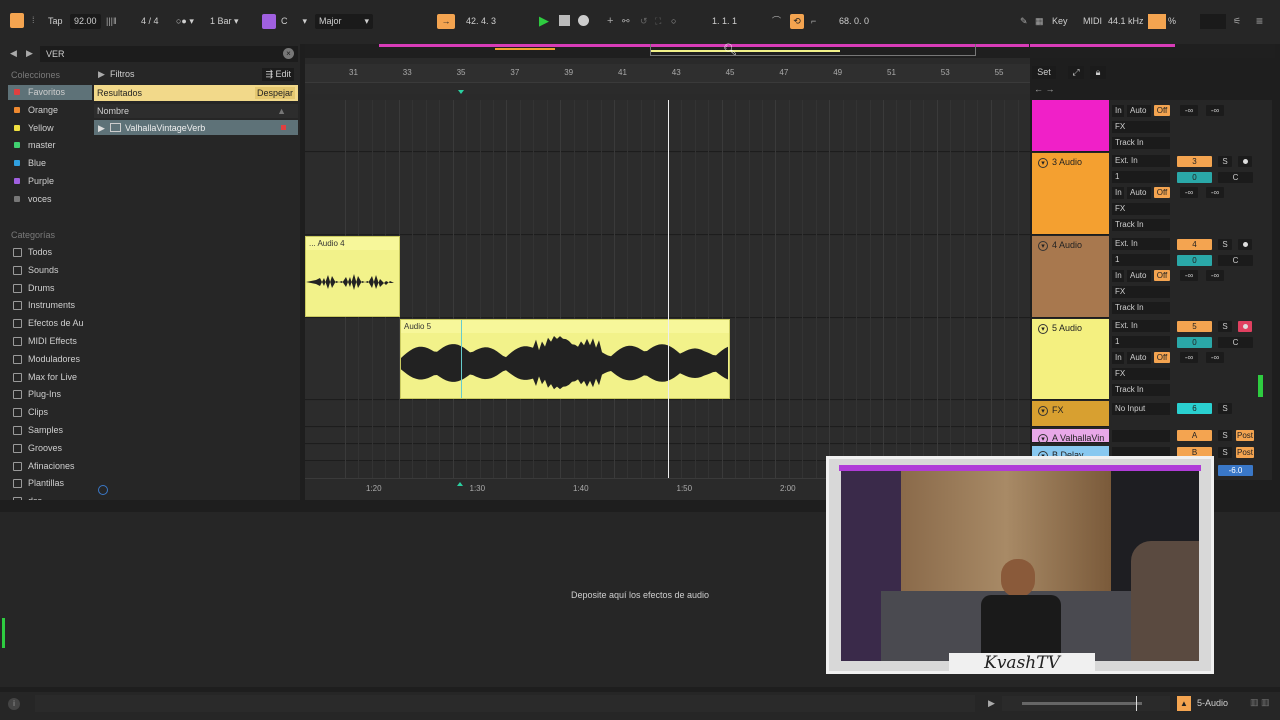 The height and width of the screenshot is (720, 1280). I want to click on follow-button-icon: →, so click(446, 21).